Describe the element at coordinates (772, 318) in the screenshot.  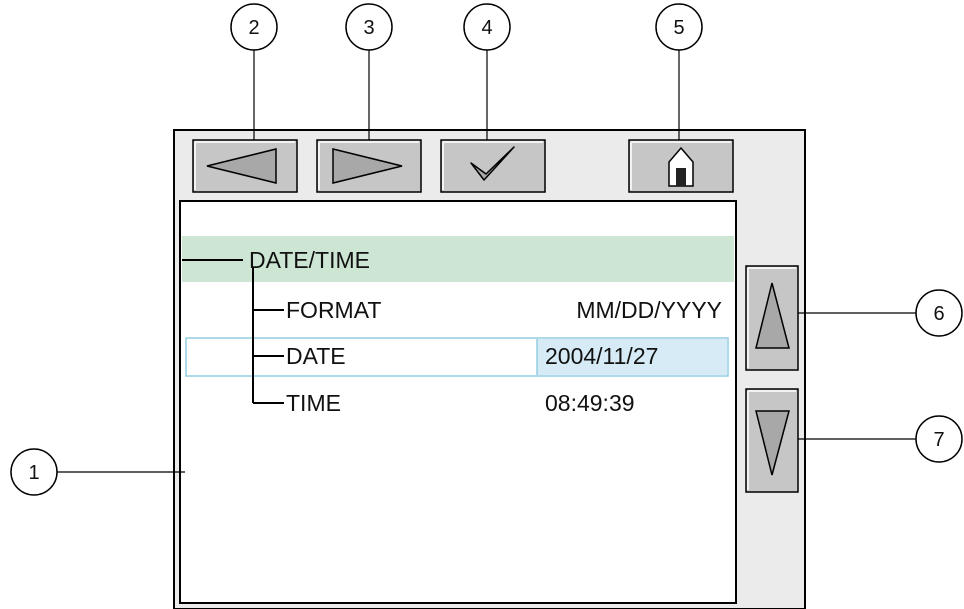
I see `scroll-up-button` at that location.